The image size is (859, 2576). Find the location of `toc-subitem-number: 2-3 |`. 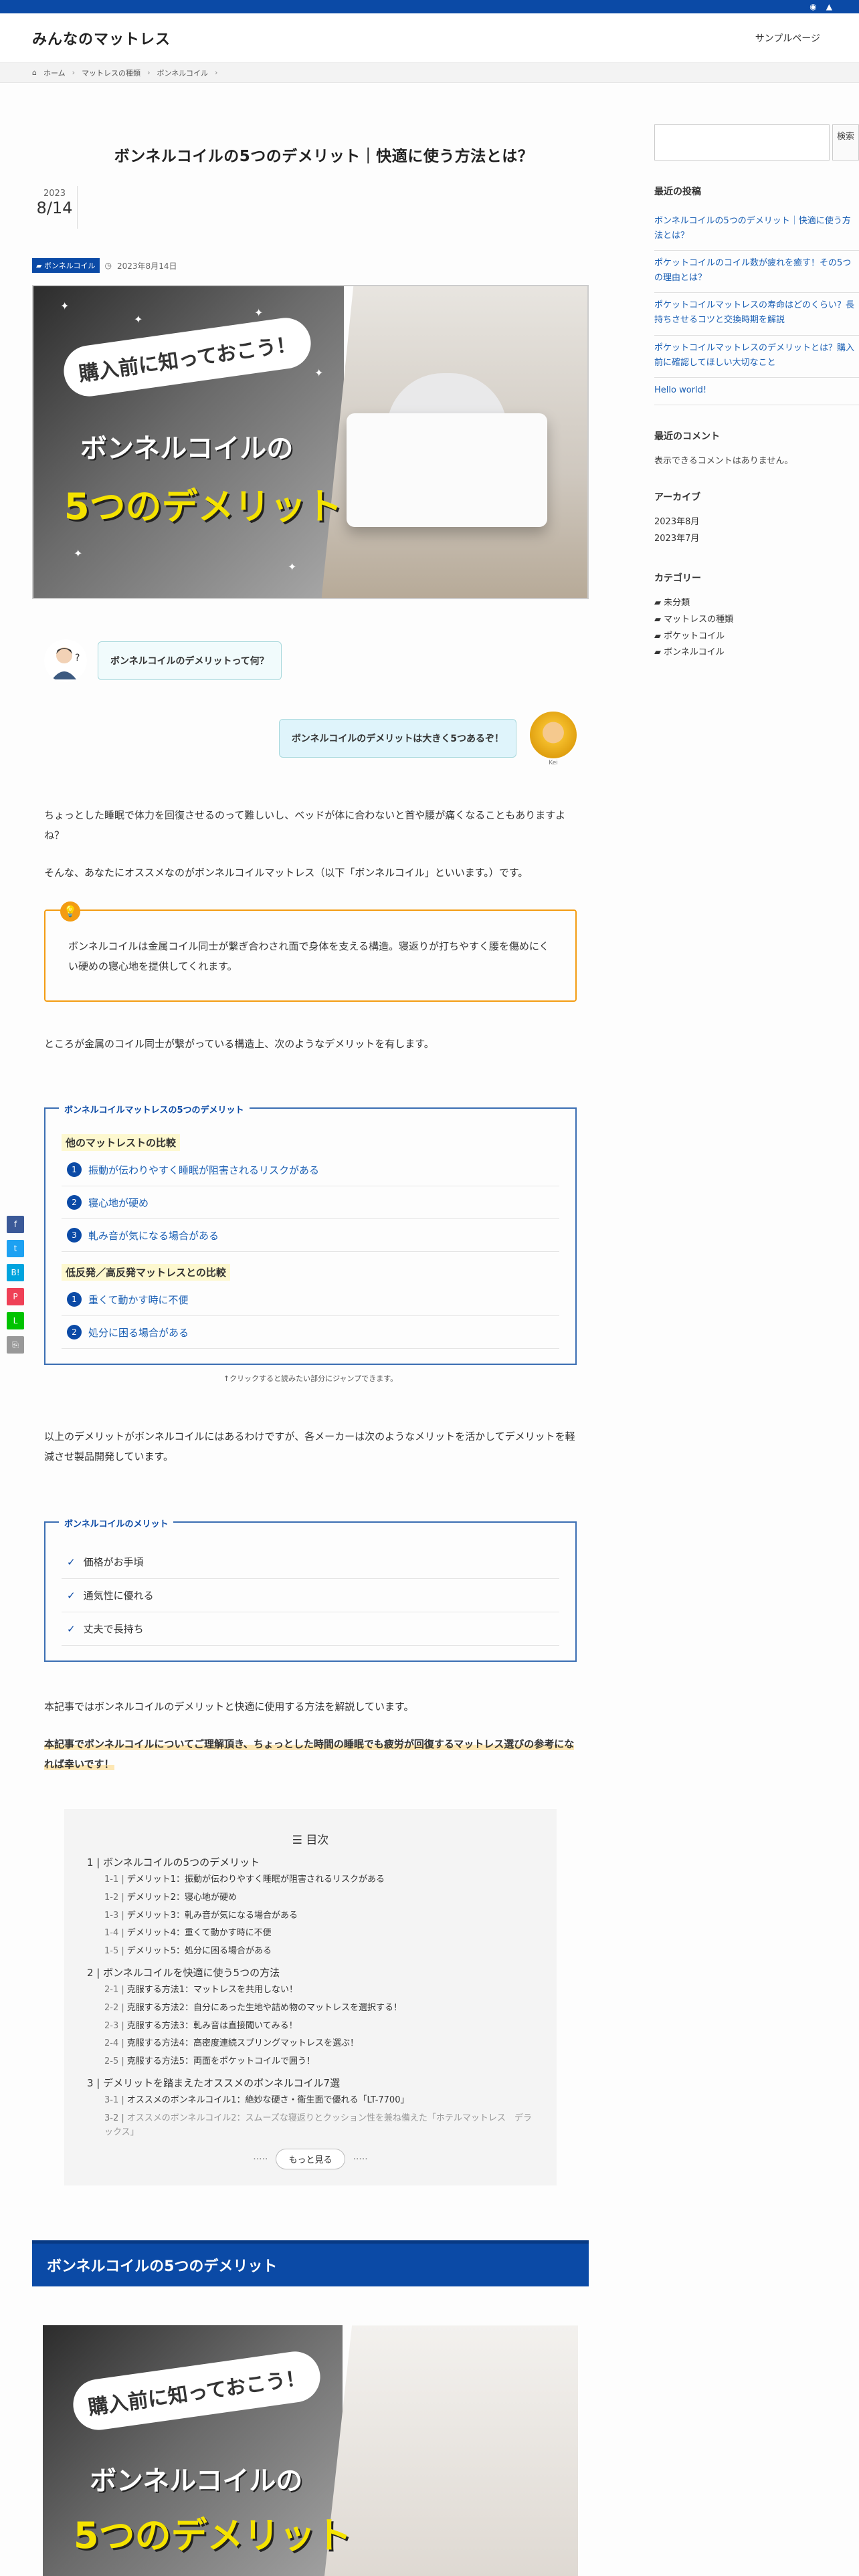

toc-subitem-number: 2-3 | is located at coordinates (114, 2026).